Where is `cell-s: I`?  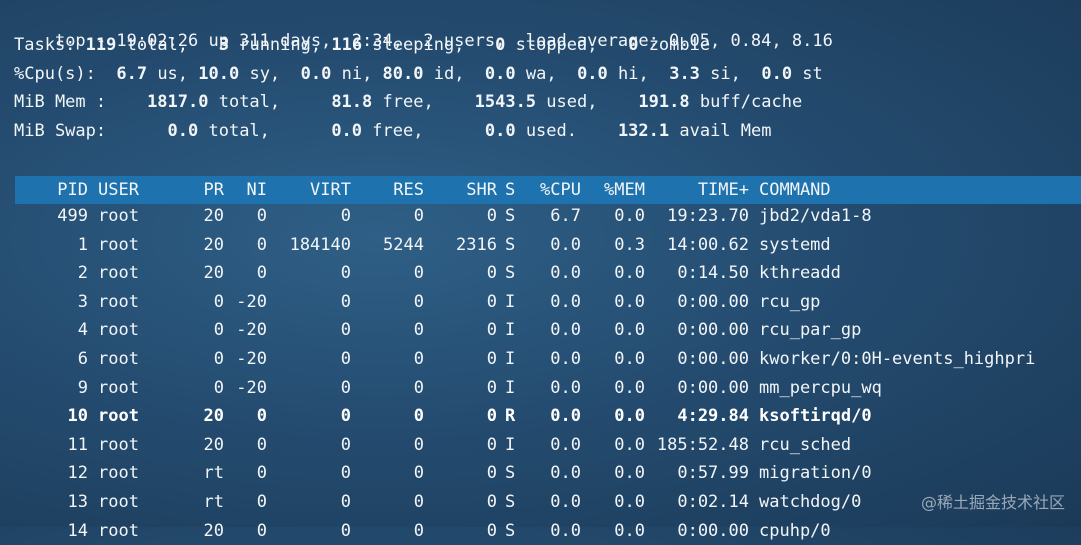
cell-s: I is located at coordinates (510, 301).